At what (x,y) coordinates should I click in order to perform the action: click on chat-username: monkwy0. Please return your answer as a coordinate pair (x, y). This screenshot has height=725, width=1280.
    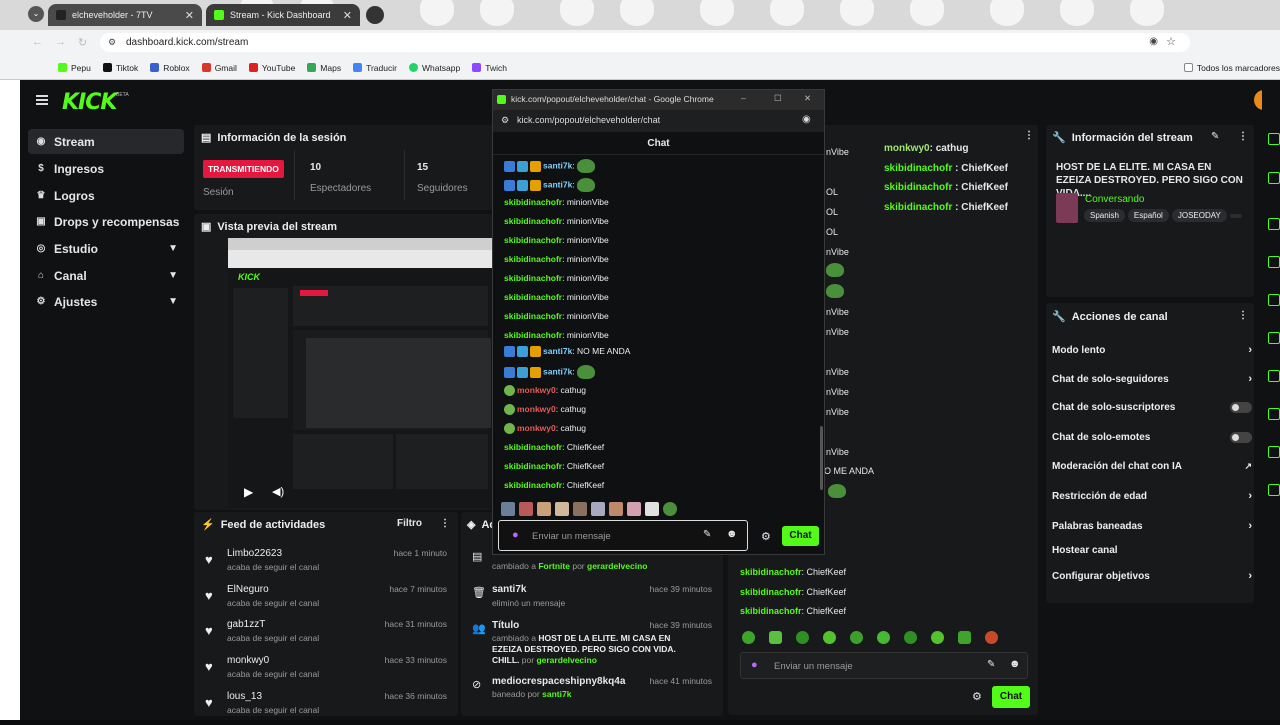
    Looking at the image, I should click on (536, 390).